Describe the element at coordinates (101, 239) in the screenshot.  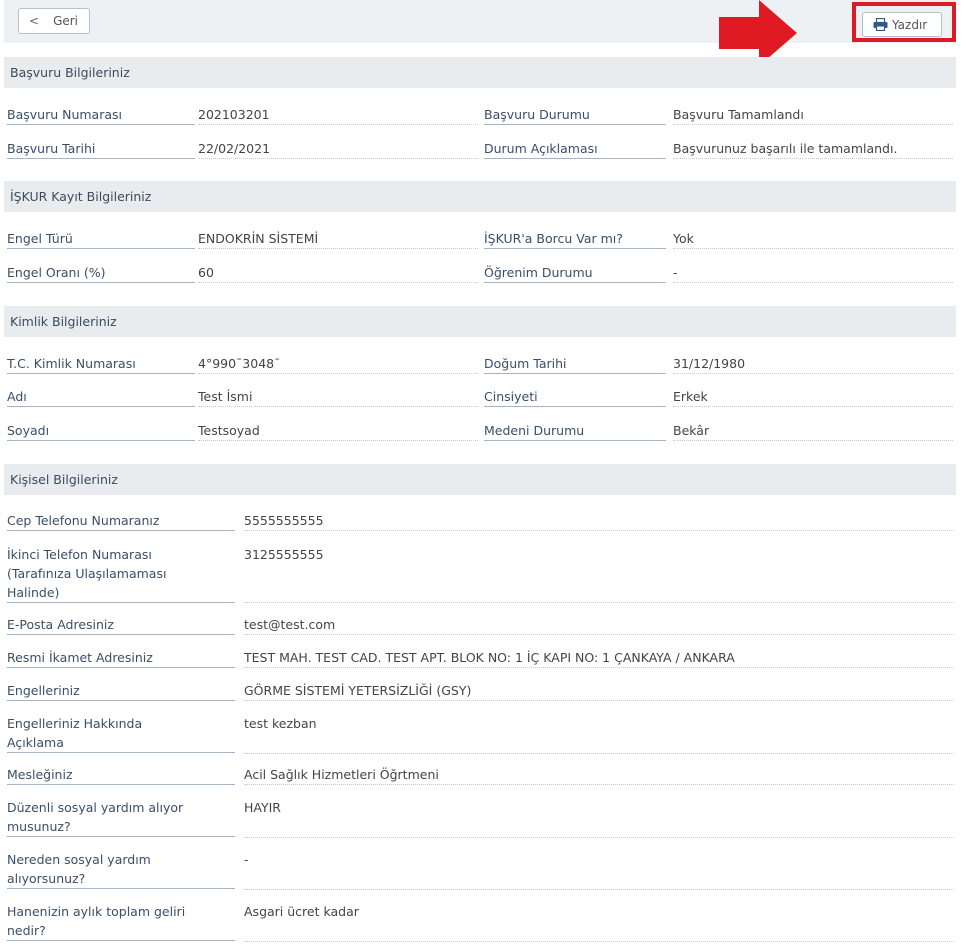
I see `field-label: Engel Türü` at that location.